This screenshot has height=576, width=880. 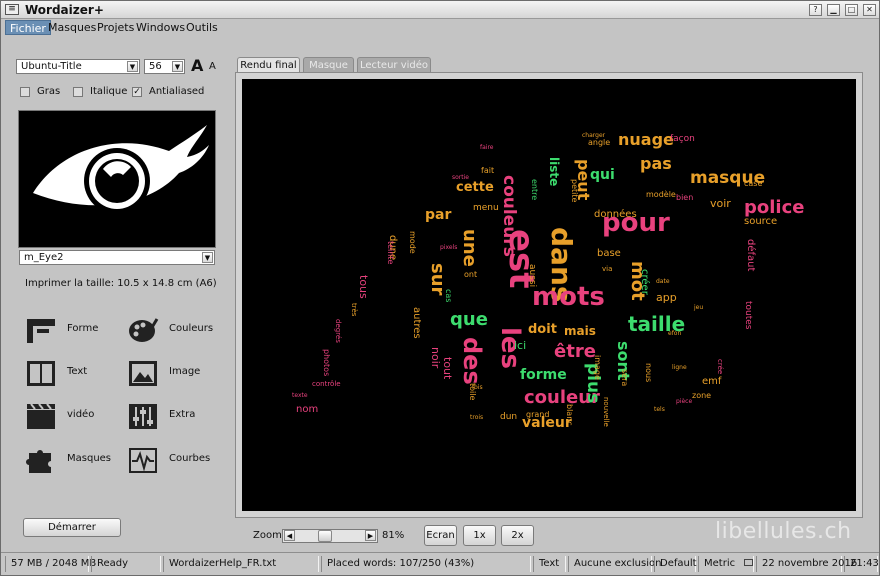 I want to click on zoom-slider: ◀ ▶, so click(x=330, y=536).